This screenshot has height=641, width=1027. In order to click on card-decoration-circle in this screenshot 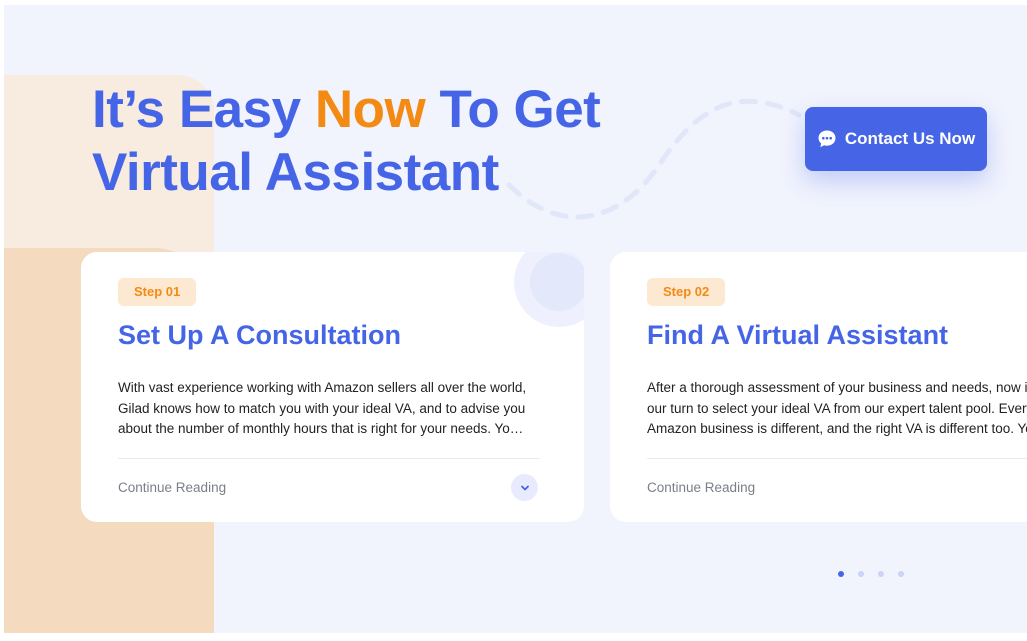, I will do `click(549, 289)`.